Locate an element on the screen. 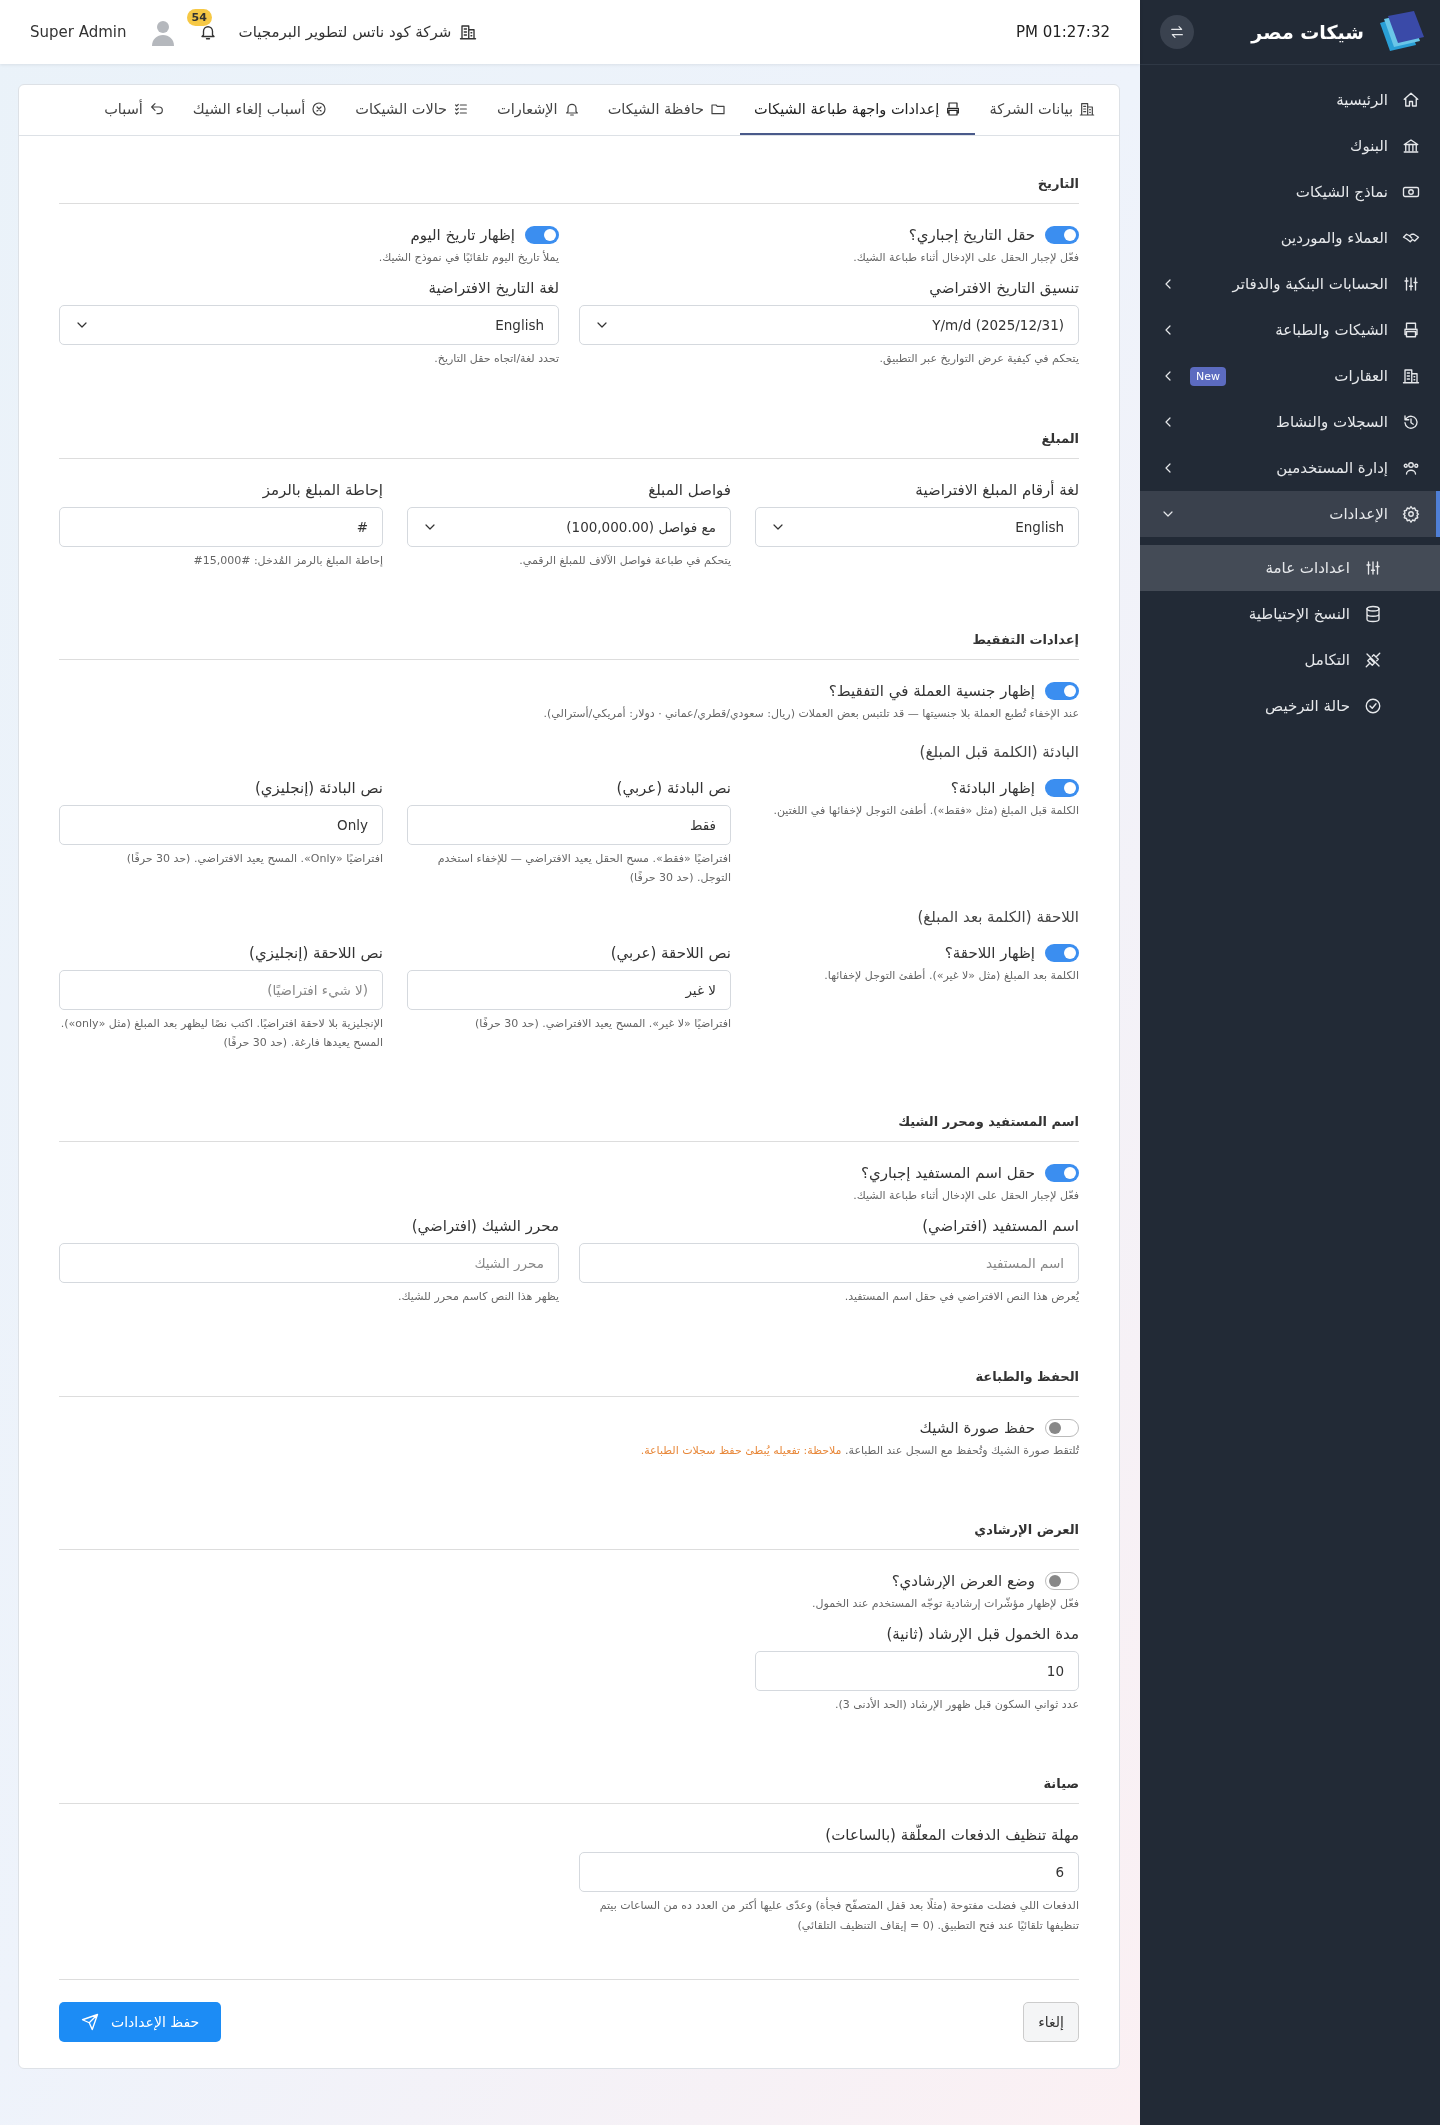 This screenshot has height=2125, width=1440. nav-item: العملاء والموردين is located at coordinates (1290, 238).